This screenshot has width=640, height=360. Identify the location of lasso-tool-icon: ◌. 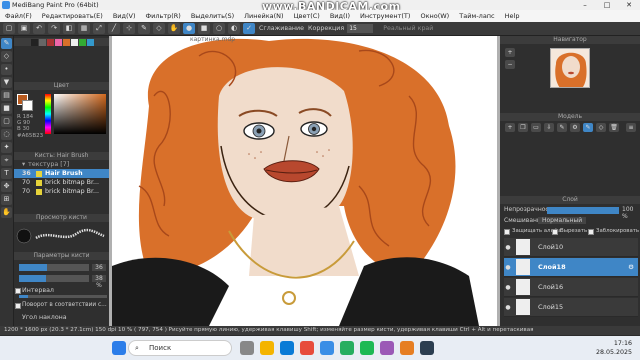
(6, 134).